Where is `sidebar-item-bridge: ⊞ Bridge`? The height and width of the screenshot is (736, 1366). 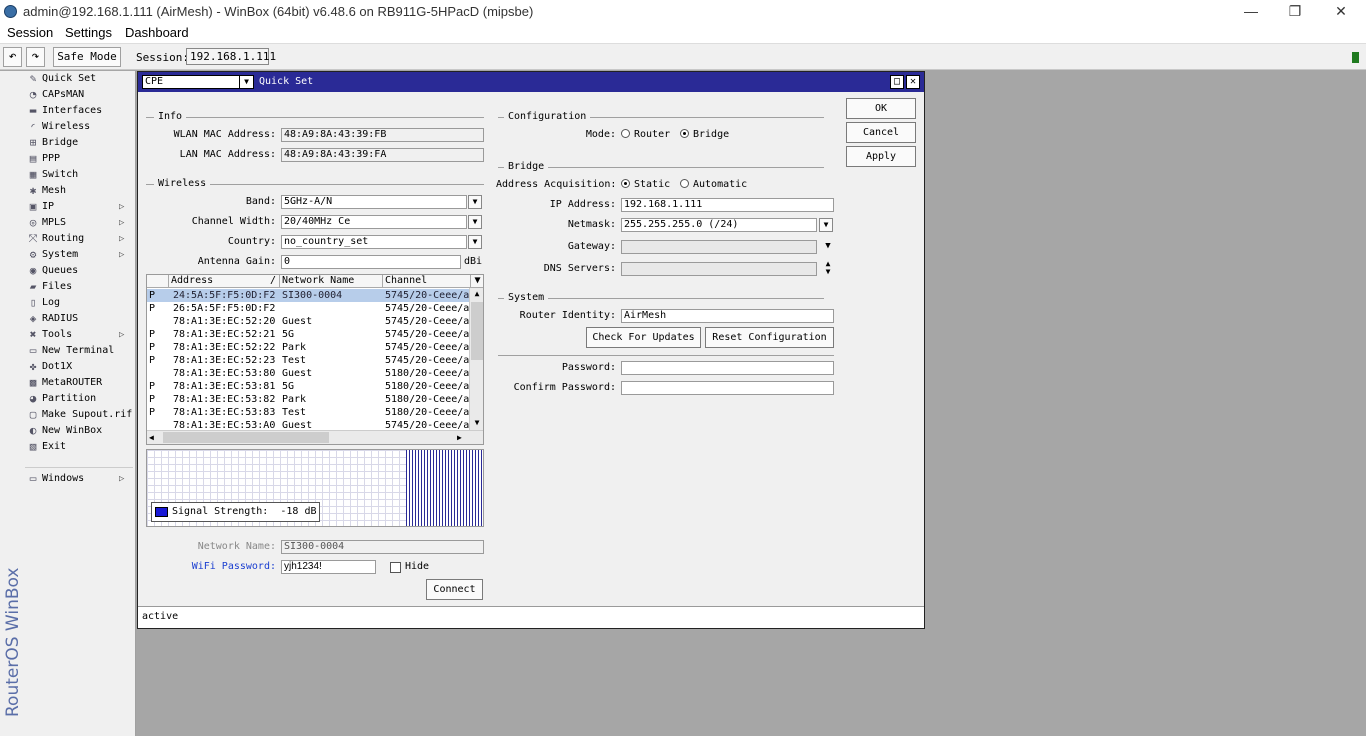
sidebar-item-bridge: ⊞ Bridge is located at coordinates (79, 143).